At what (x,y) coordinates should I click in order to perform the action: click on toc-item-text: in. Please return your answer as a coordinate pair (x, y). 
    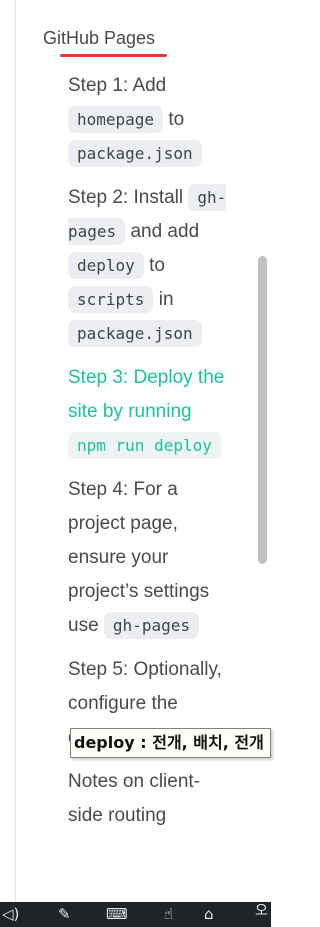
    Looking at the image, I should click on (163, 299).